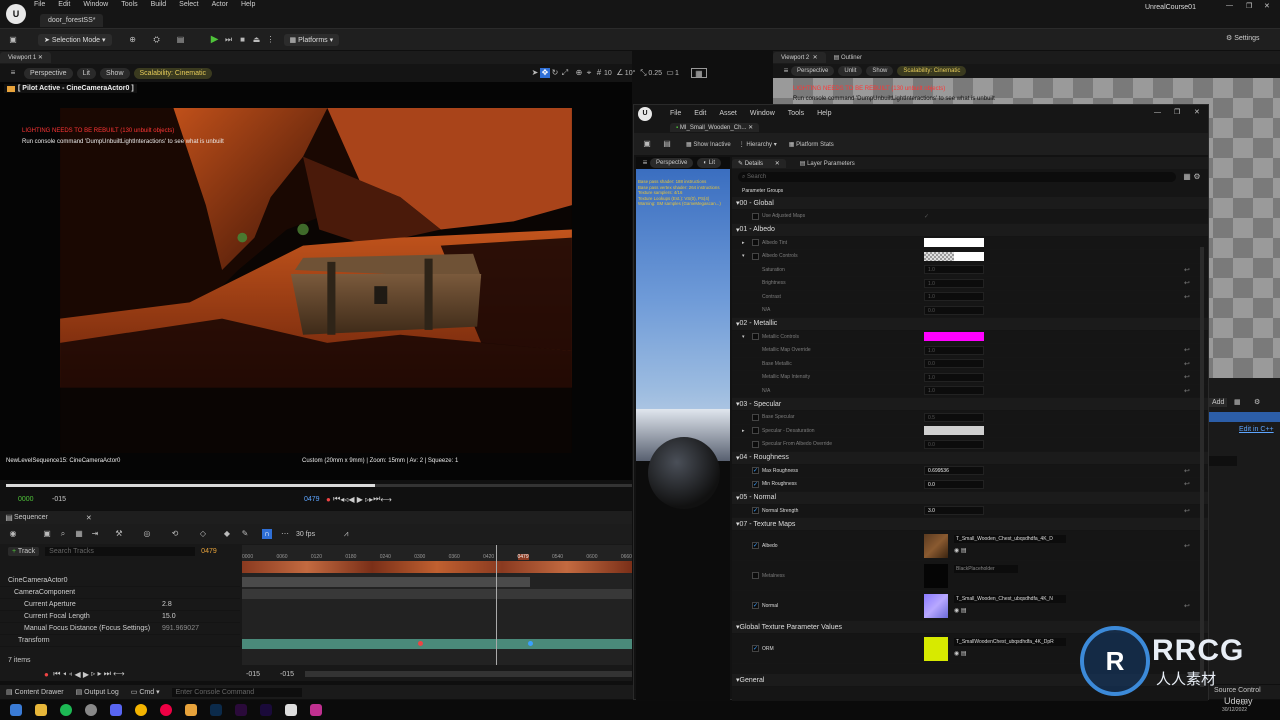 This screenshot has width=1280, height=720. What do you see at coordinates (936, 576) in the screenshot?
I see `metalness-thumbnail` at bounding box center [936, 576].